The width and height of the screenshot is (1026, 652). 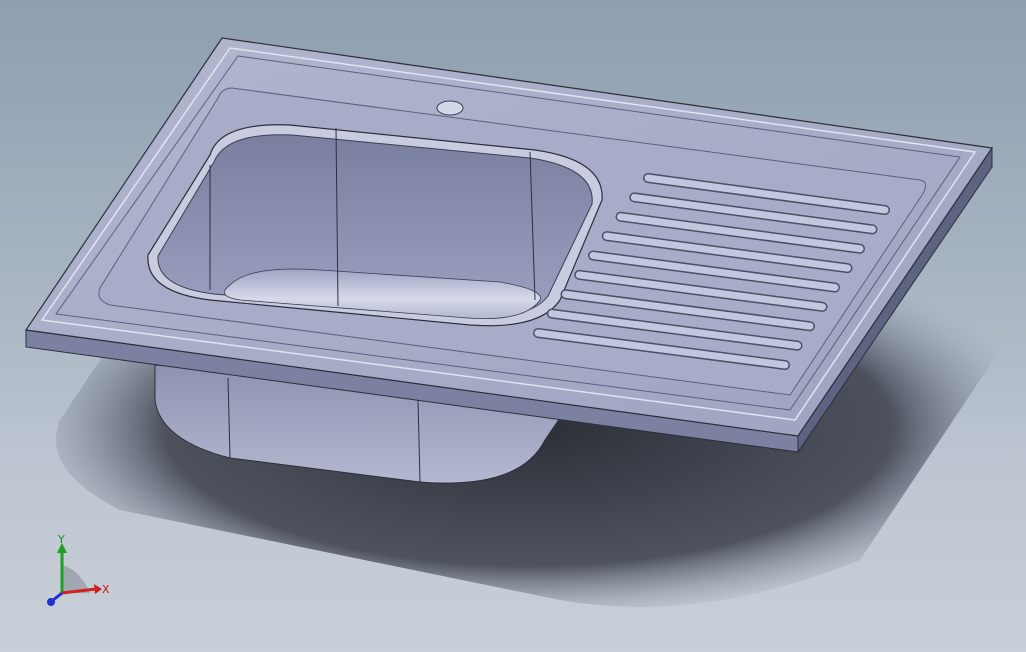 What do you see at coordinates (106, 589) in the screenshot?
I see `triad-x-label: X` at bounding box center [106, 589].